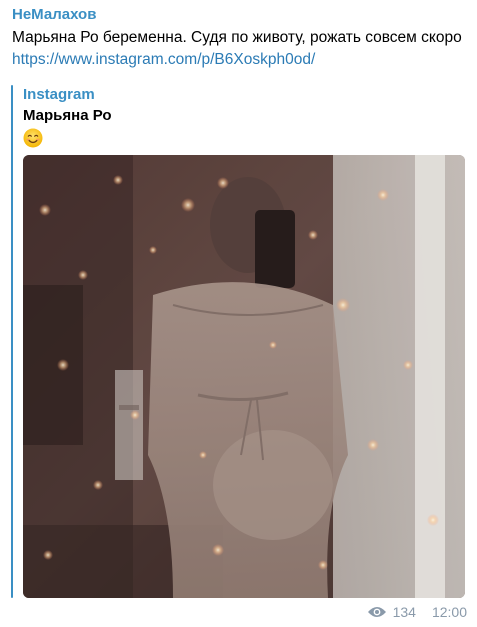 This screenshot has height=627, width=477. I want to click on message-meta: 134 12:00, so click(417, 612).